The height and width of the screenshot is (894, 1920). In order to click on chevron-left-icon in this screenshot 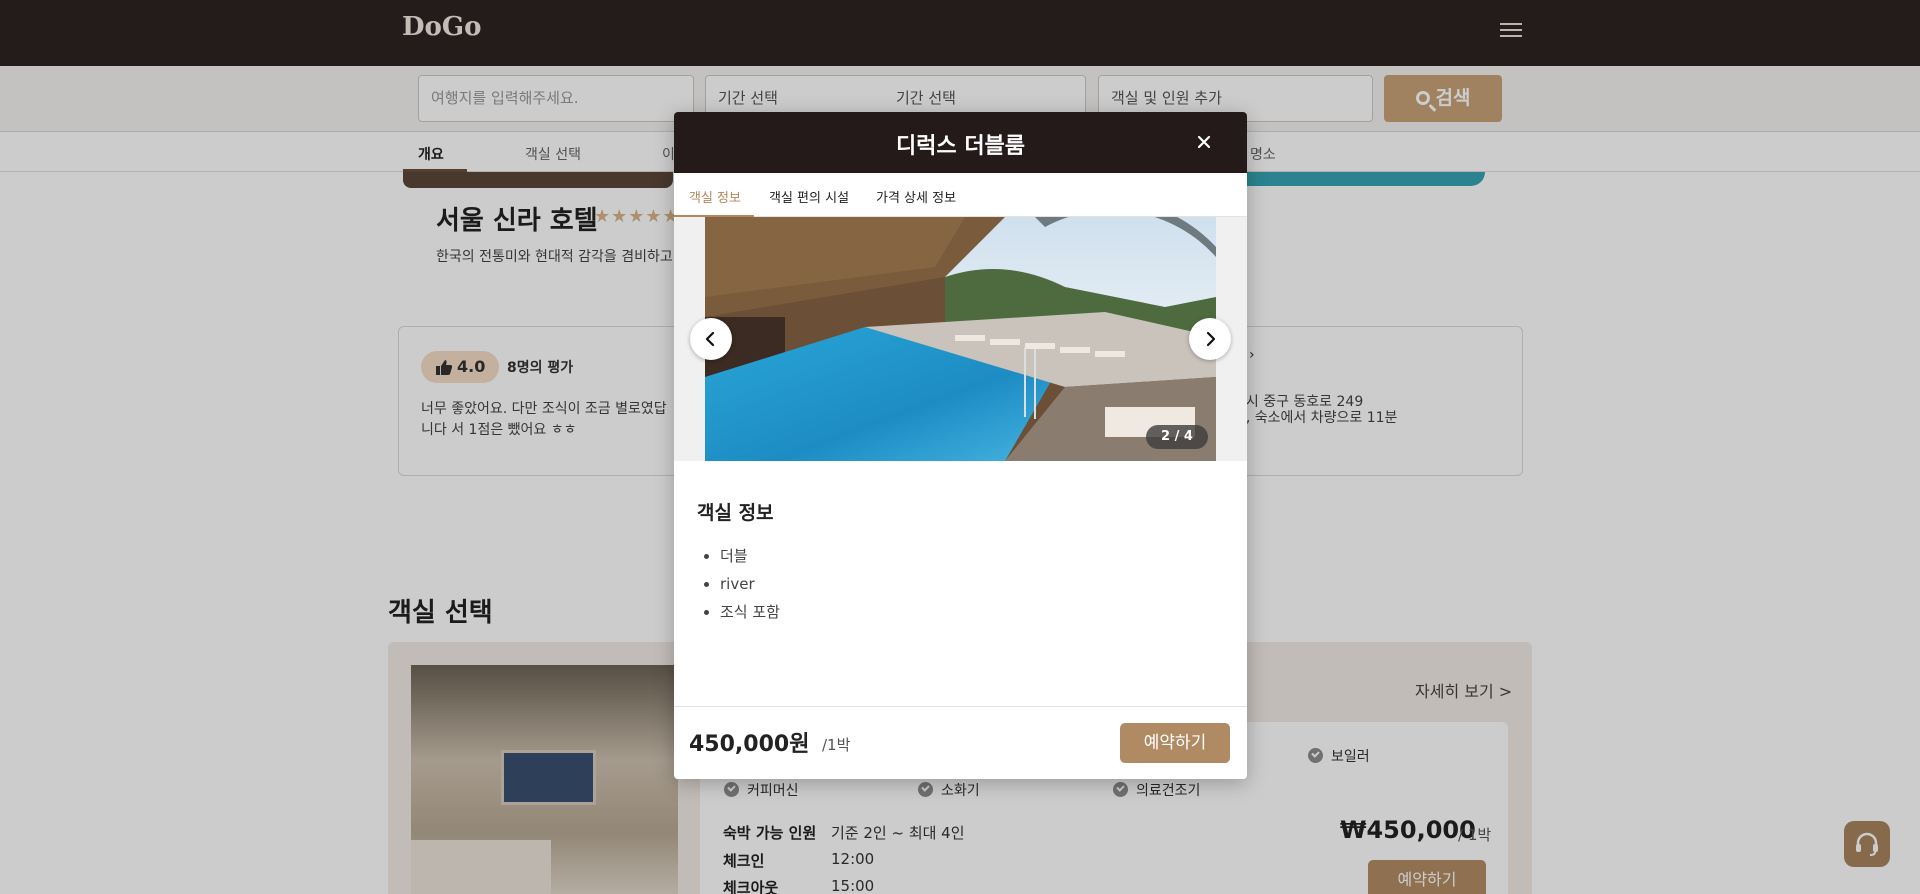, I will do `click(710, 339)`.